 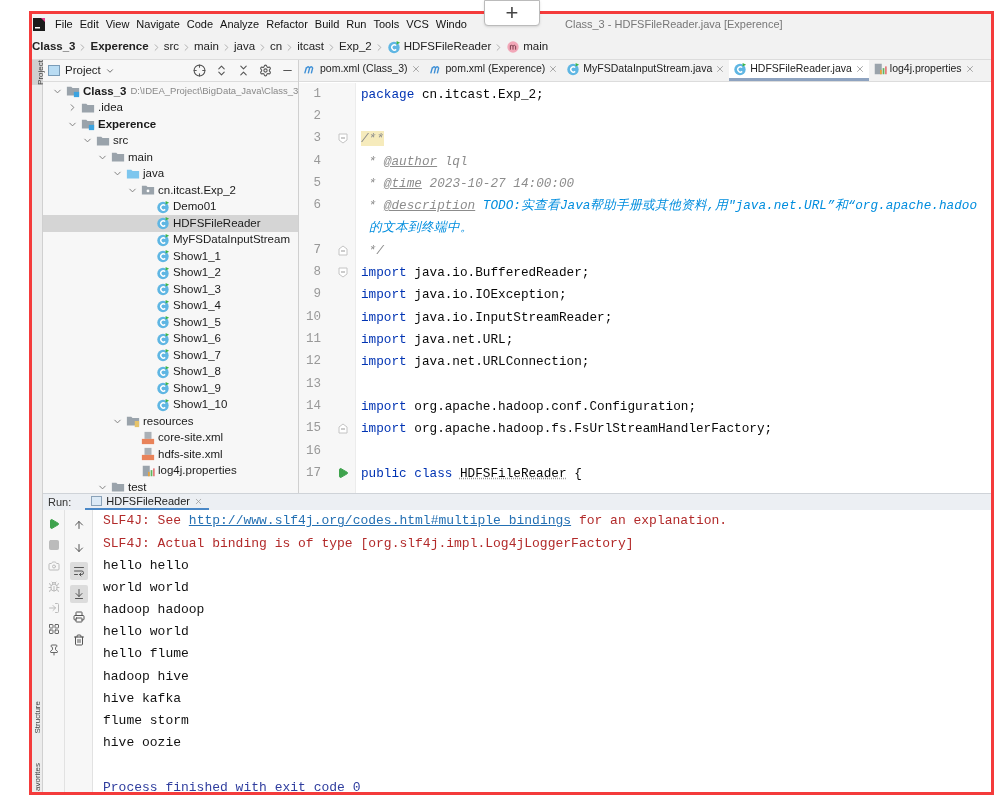 I want to click on line-number: 11, so click(x=313, y=340).